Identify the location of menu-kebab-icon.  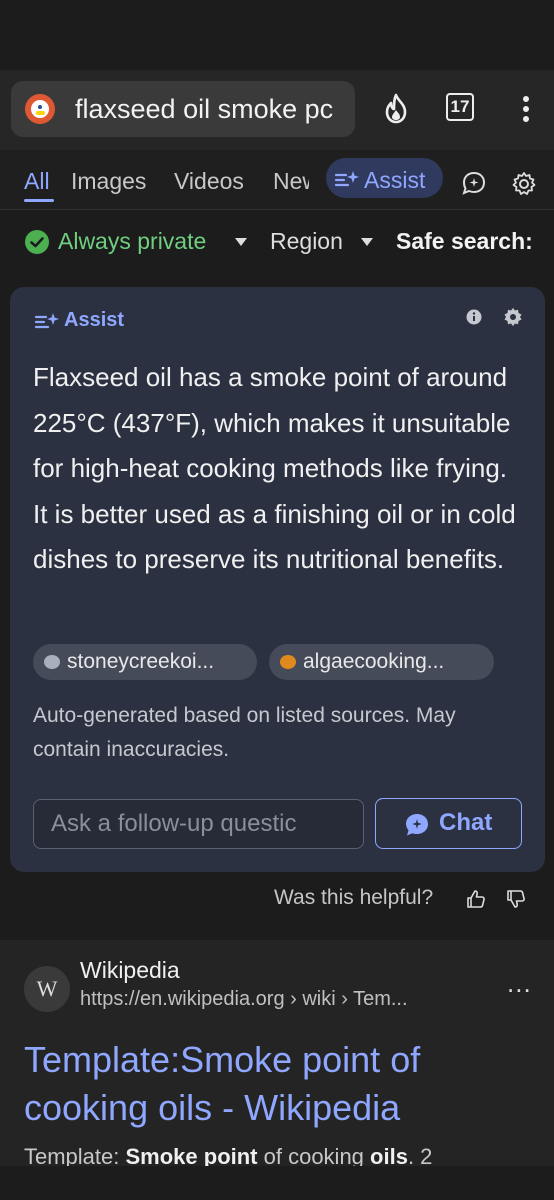
(526, 109).